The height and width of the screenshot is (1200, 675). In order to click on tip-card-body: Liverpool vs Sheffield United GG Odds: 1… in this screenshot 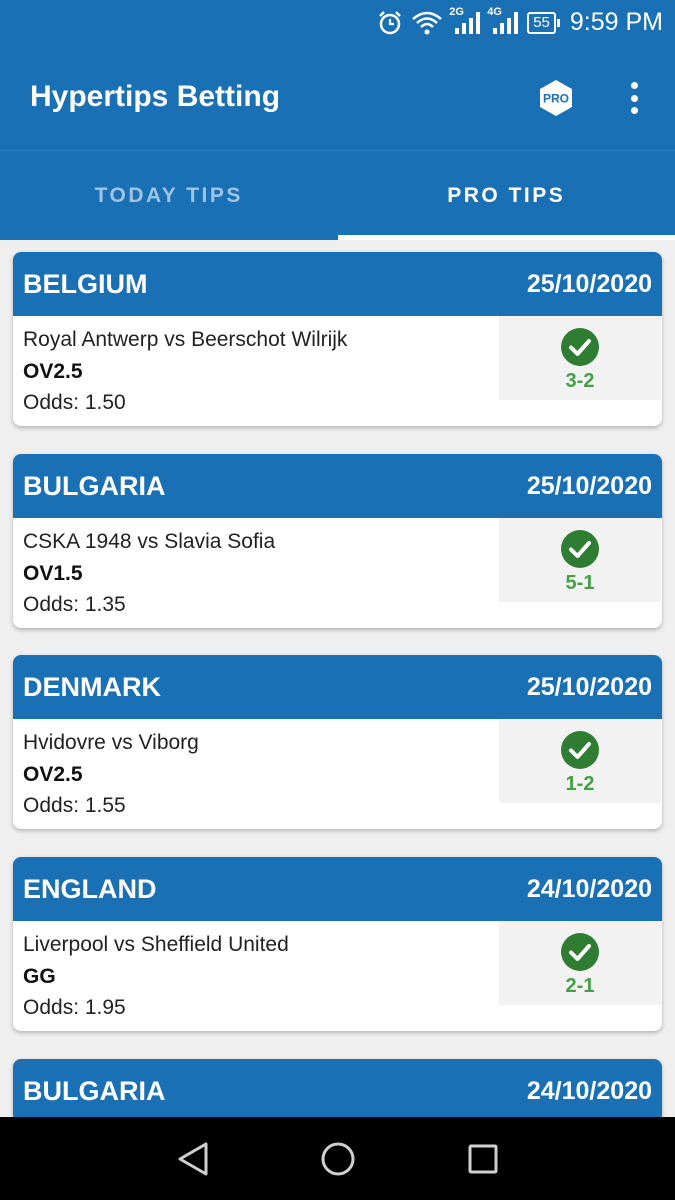, I will do `click(337, 976)`.